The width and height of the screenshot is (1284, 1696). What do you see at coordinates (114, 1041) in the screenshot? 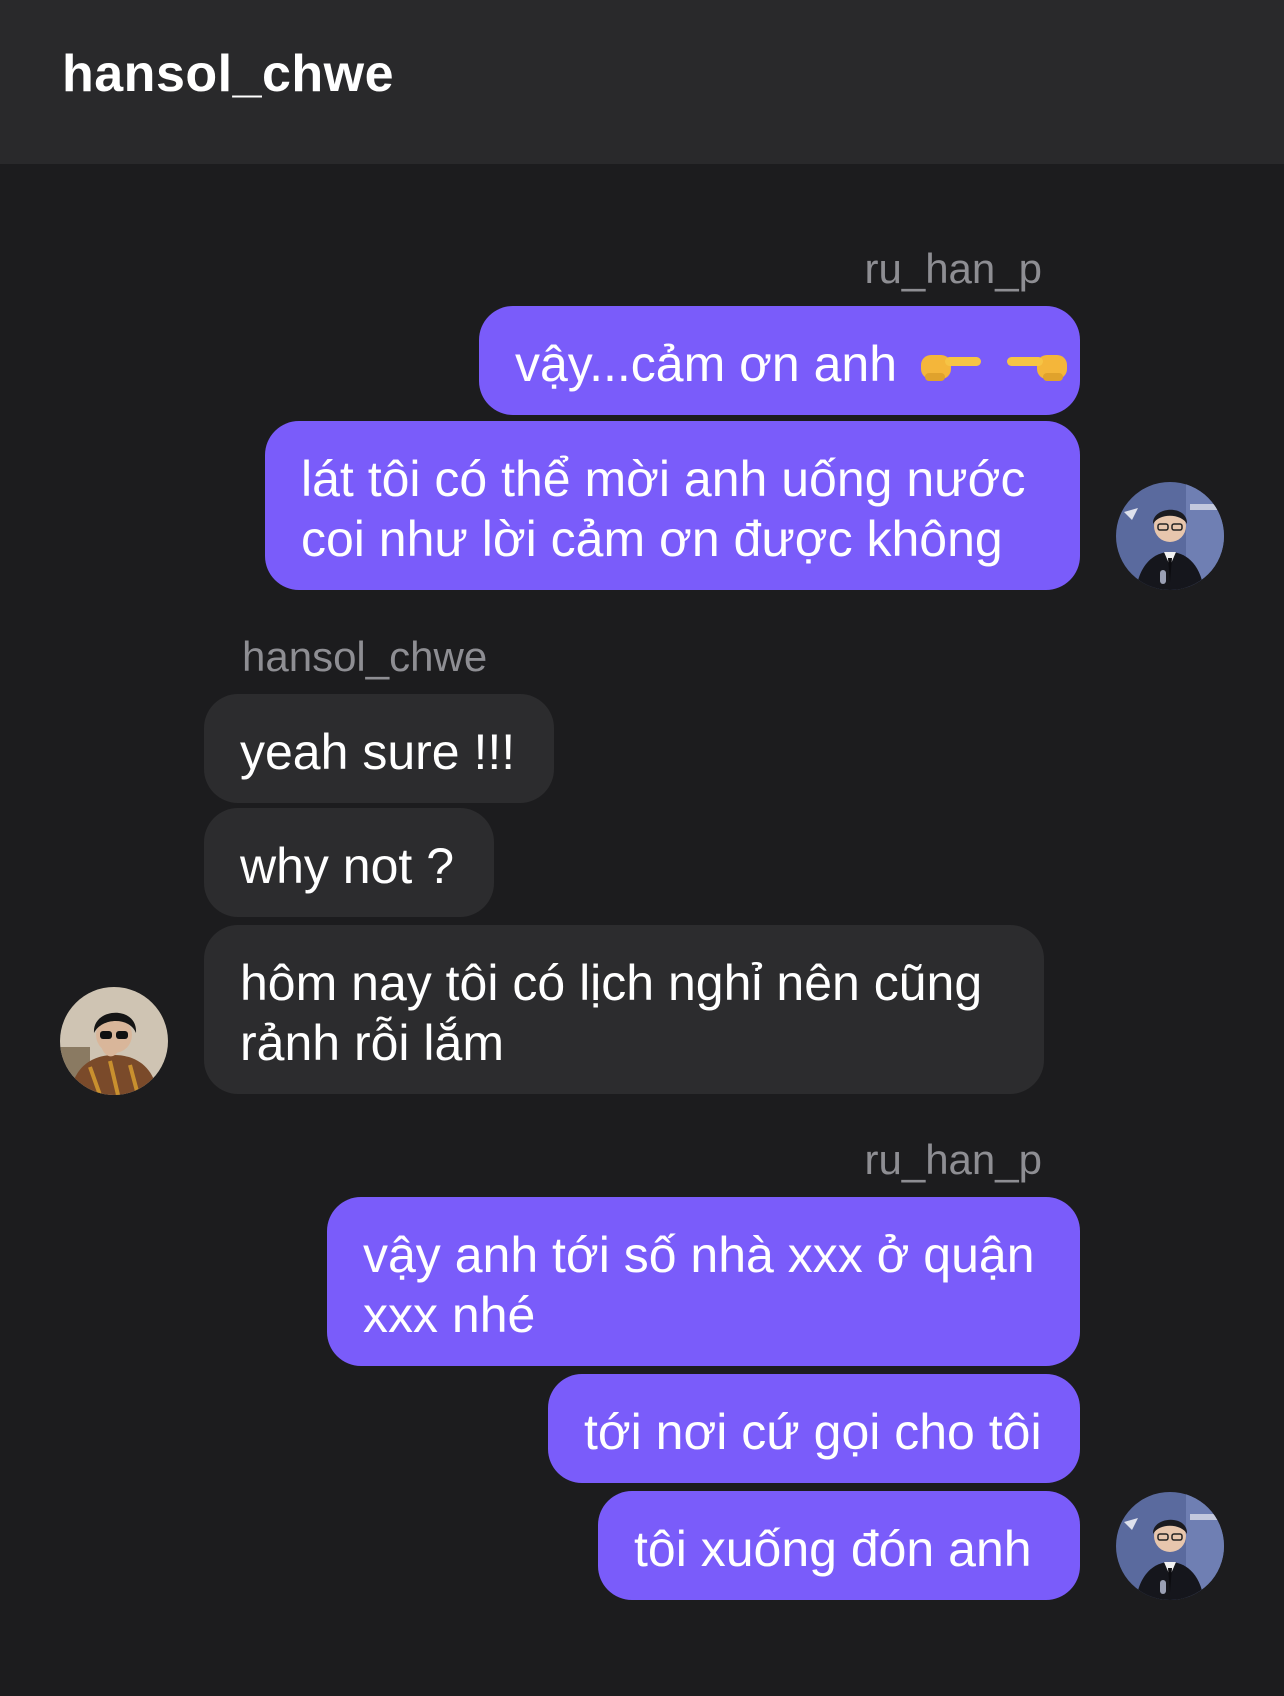
I see `avatar-hansol-chwe` at bounding box center [114, 1041].